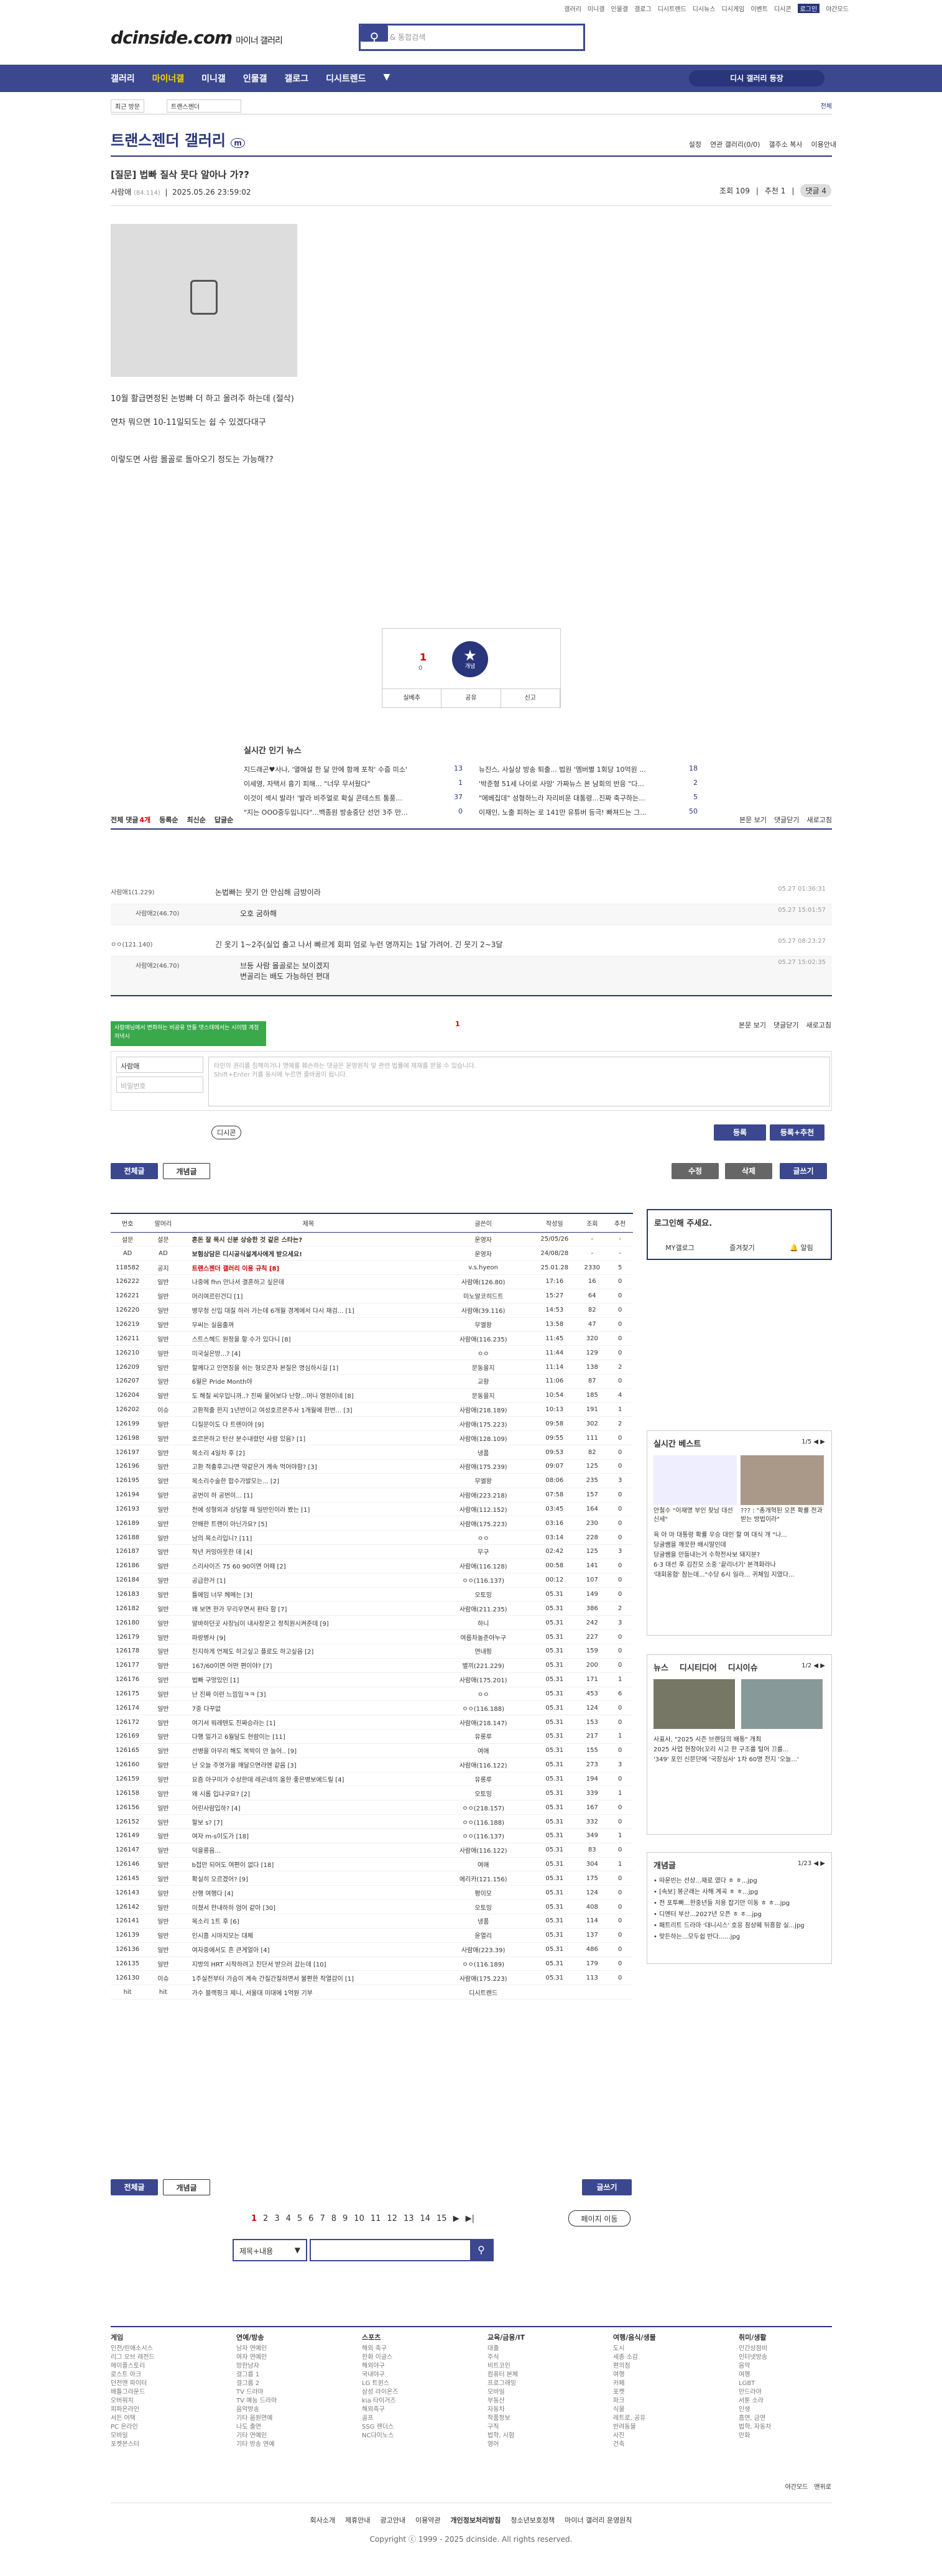 The image size is (942, 2576). Describe the element at coordinates (157, 2393) in the screenshot. I see `footer-link: 배틀그라운드` at that location.